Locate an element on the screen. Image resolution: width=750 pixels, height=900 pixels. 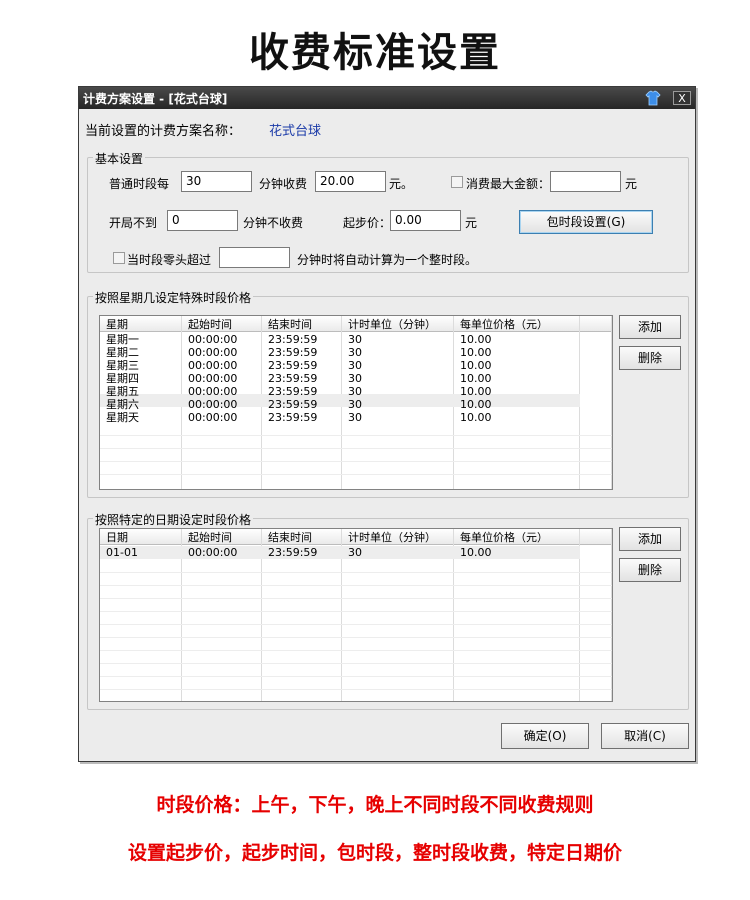
remainder-label: 当时段零头超过 is located at coordinates (169, 260).